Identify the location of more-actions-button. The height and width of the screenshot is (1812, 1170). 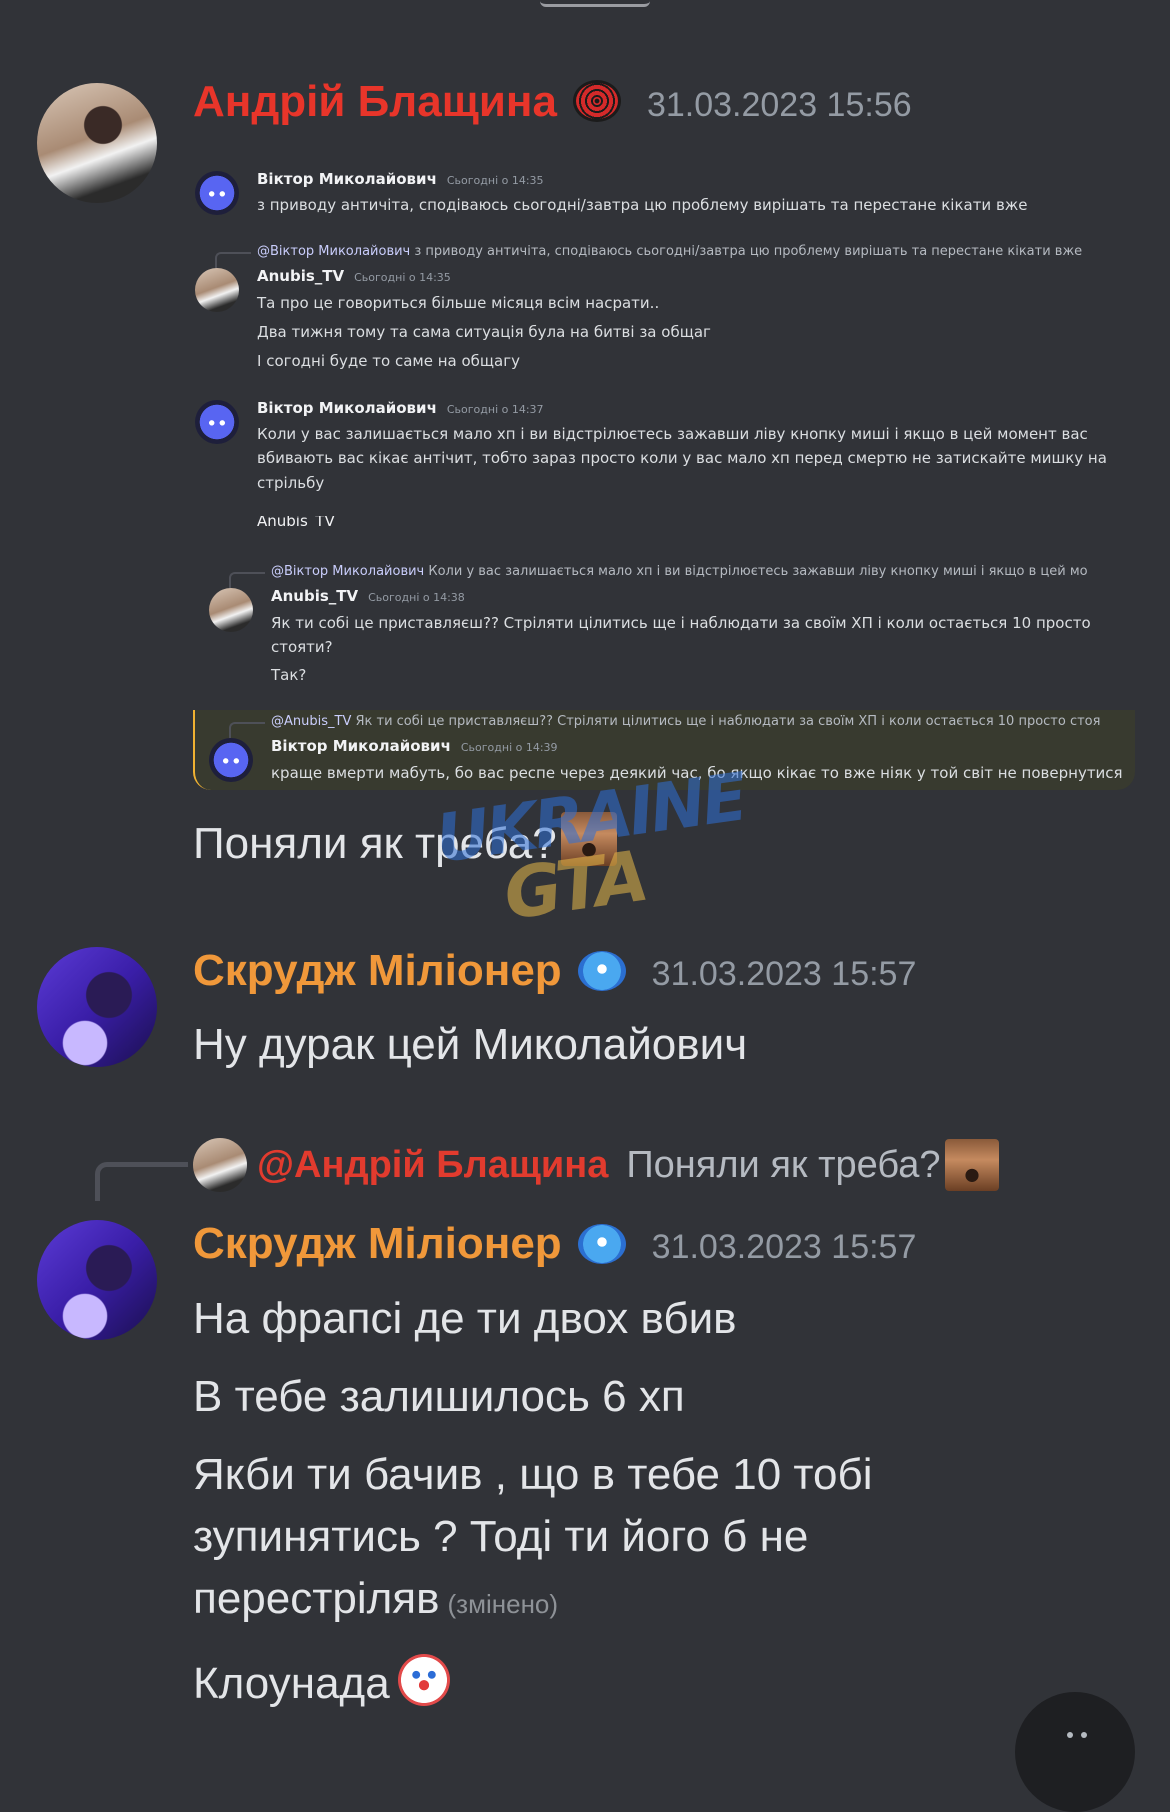
(1075, 1752).